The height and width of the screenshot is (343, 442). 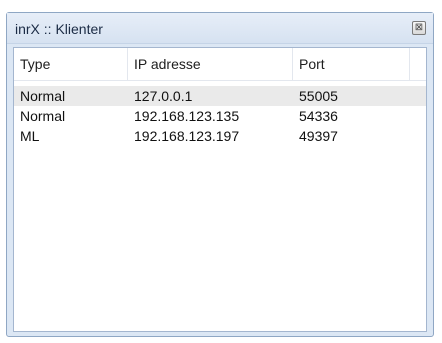 What do you see at coordinates (187, 116) in the screenshot?
I see `cell-ip: 192.168.123.135` at bounding box center [187, 116].